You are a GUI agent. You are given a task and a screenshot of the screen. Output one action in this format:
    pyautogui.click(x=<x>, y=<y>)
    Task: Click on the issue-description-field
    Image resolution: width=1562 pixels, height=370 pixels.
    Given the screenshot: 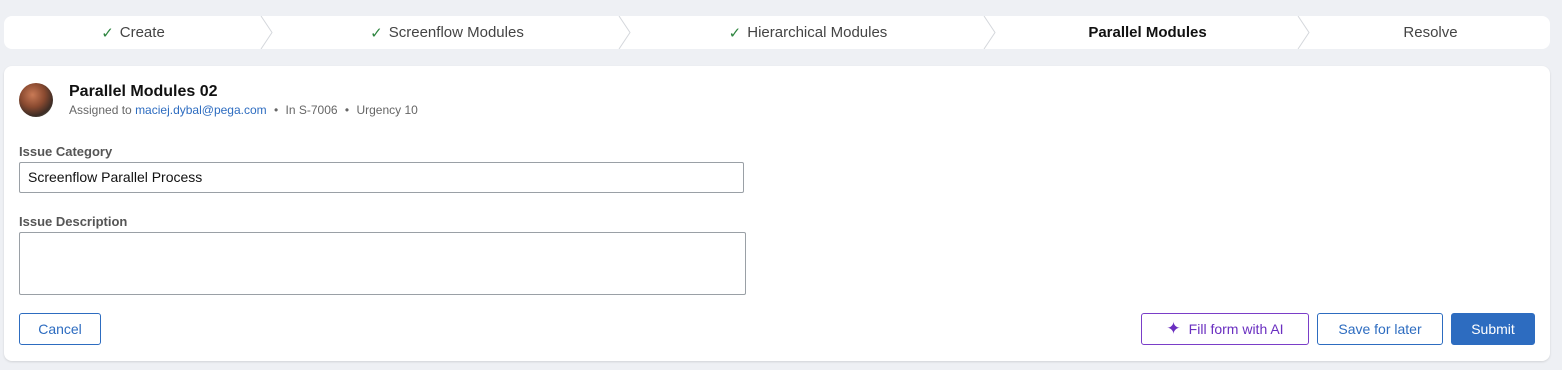 What is the action you would take?
    pyautogui.click(x=382, y=263)
    